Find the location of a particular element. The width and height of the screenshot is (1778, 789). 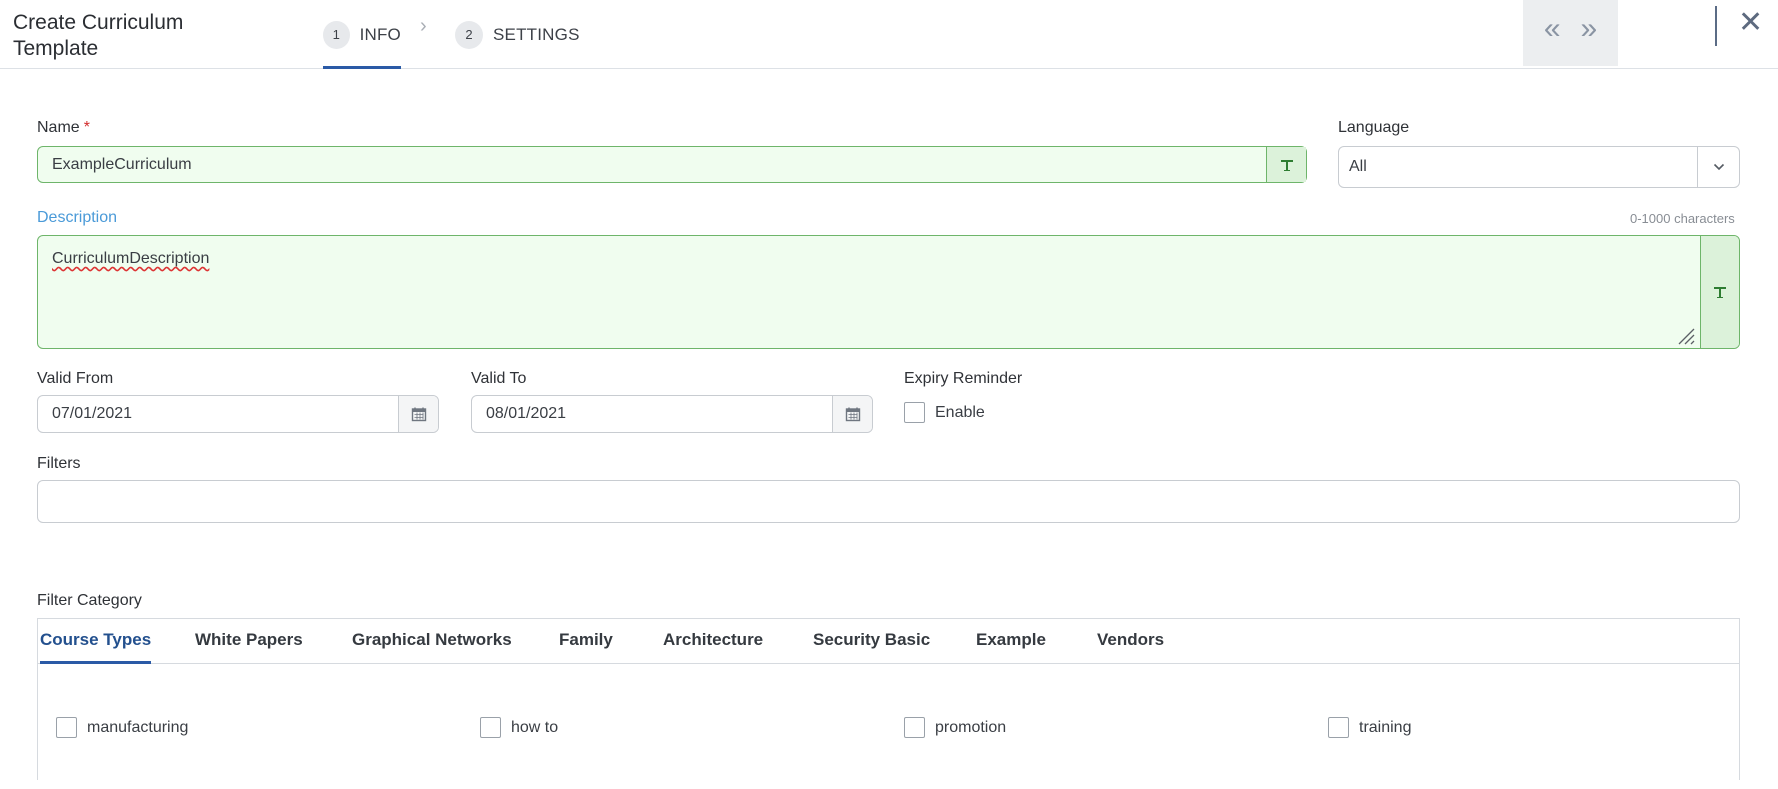

training-checkbox is located at coordinates (1338, 727).